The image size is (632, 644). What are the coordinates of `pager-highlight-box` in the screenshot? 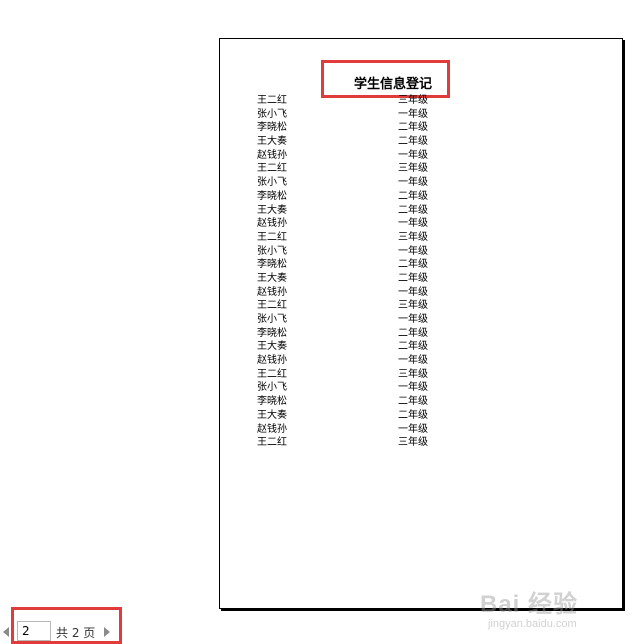 It's located at (66, 625).